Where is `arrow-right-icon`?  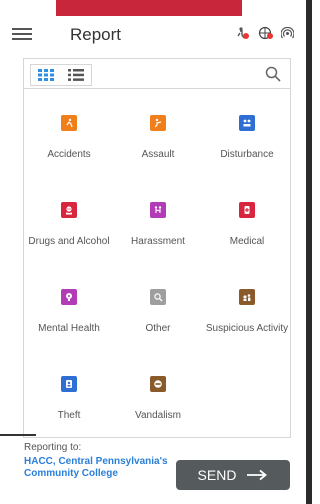 arrow-right-icon is located at coordinates (257, 475).